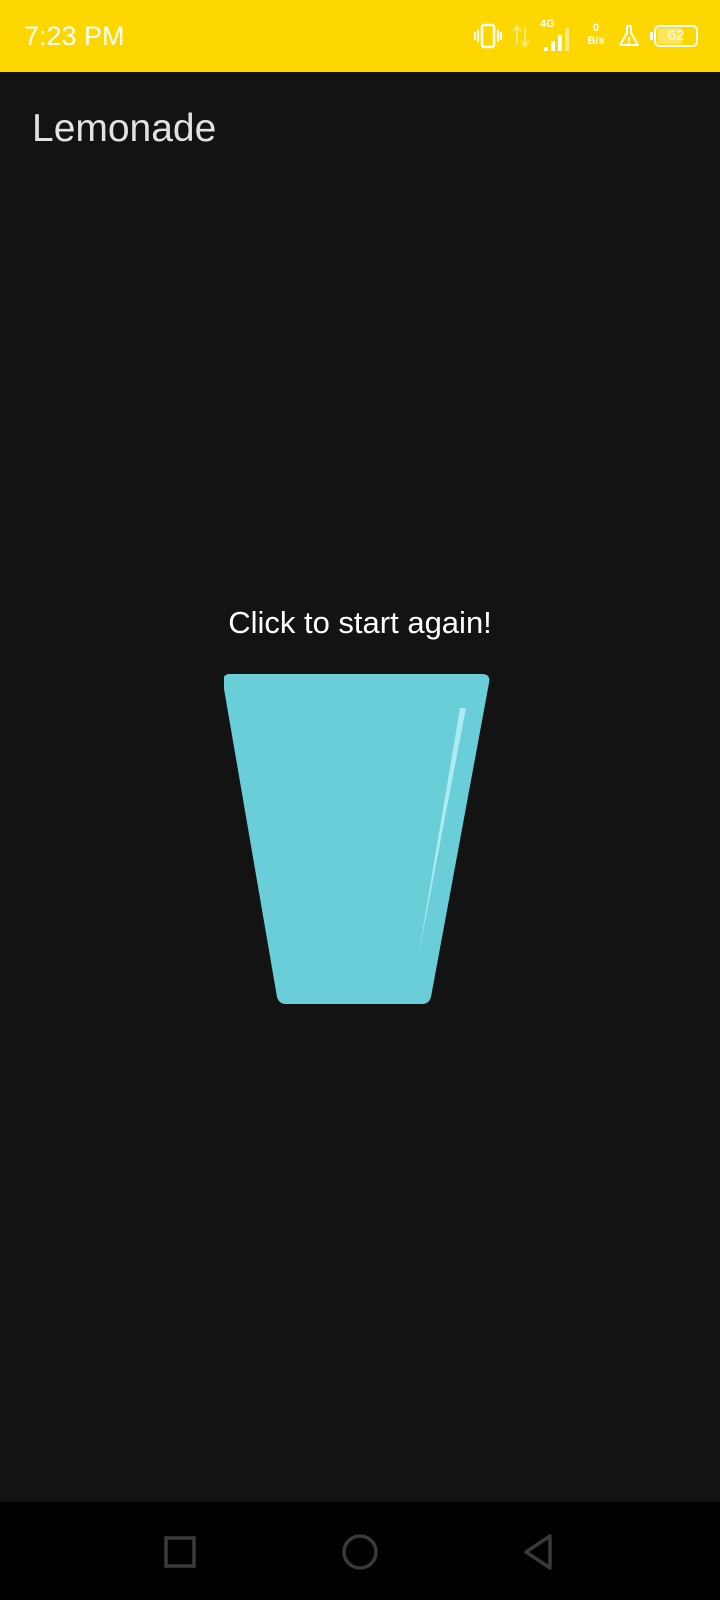 The image size is (720, 1600). I want to click on battery-icon: 62, so click(674, 36).